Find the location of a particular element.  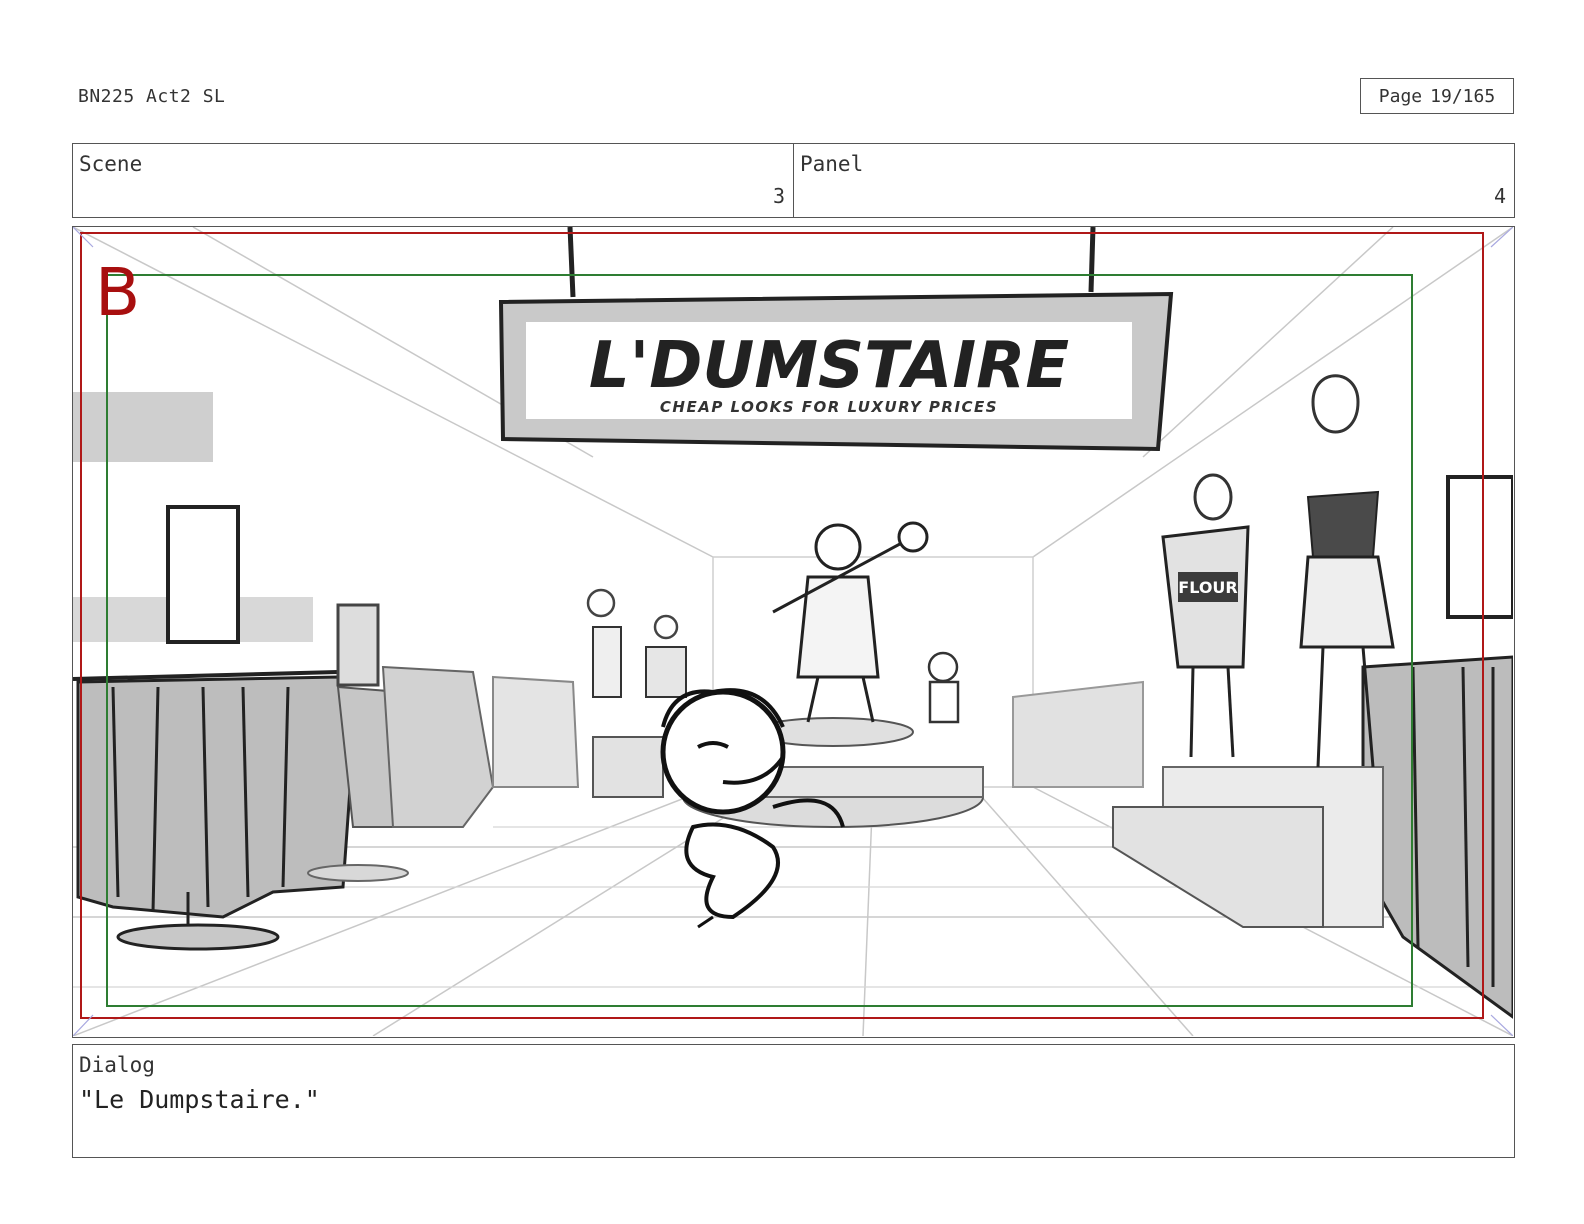

dialog-box: Dialog "Le Dumpstaire." is located at coordinates (793, 1101).